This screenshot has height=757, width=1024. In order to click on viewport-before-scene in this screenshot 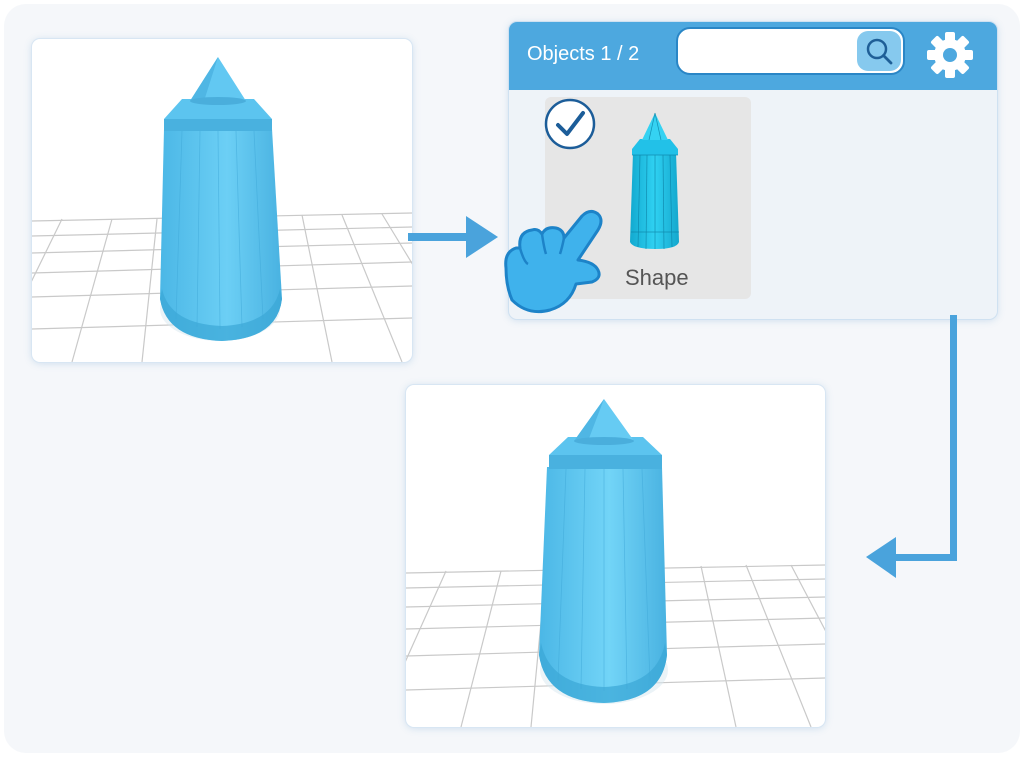, I will do `click(222, 209)`.